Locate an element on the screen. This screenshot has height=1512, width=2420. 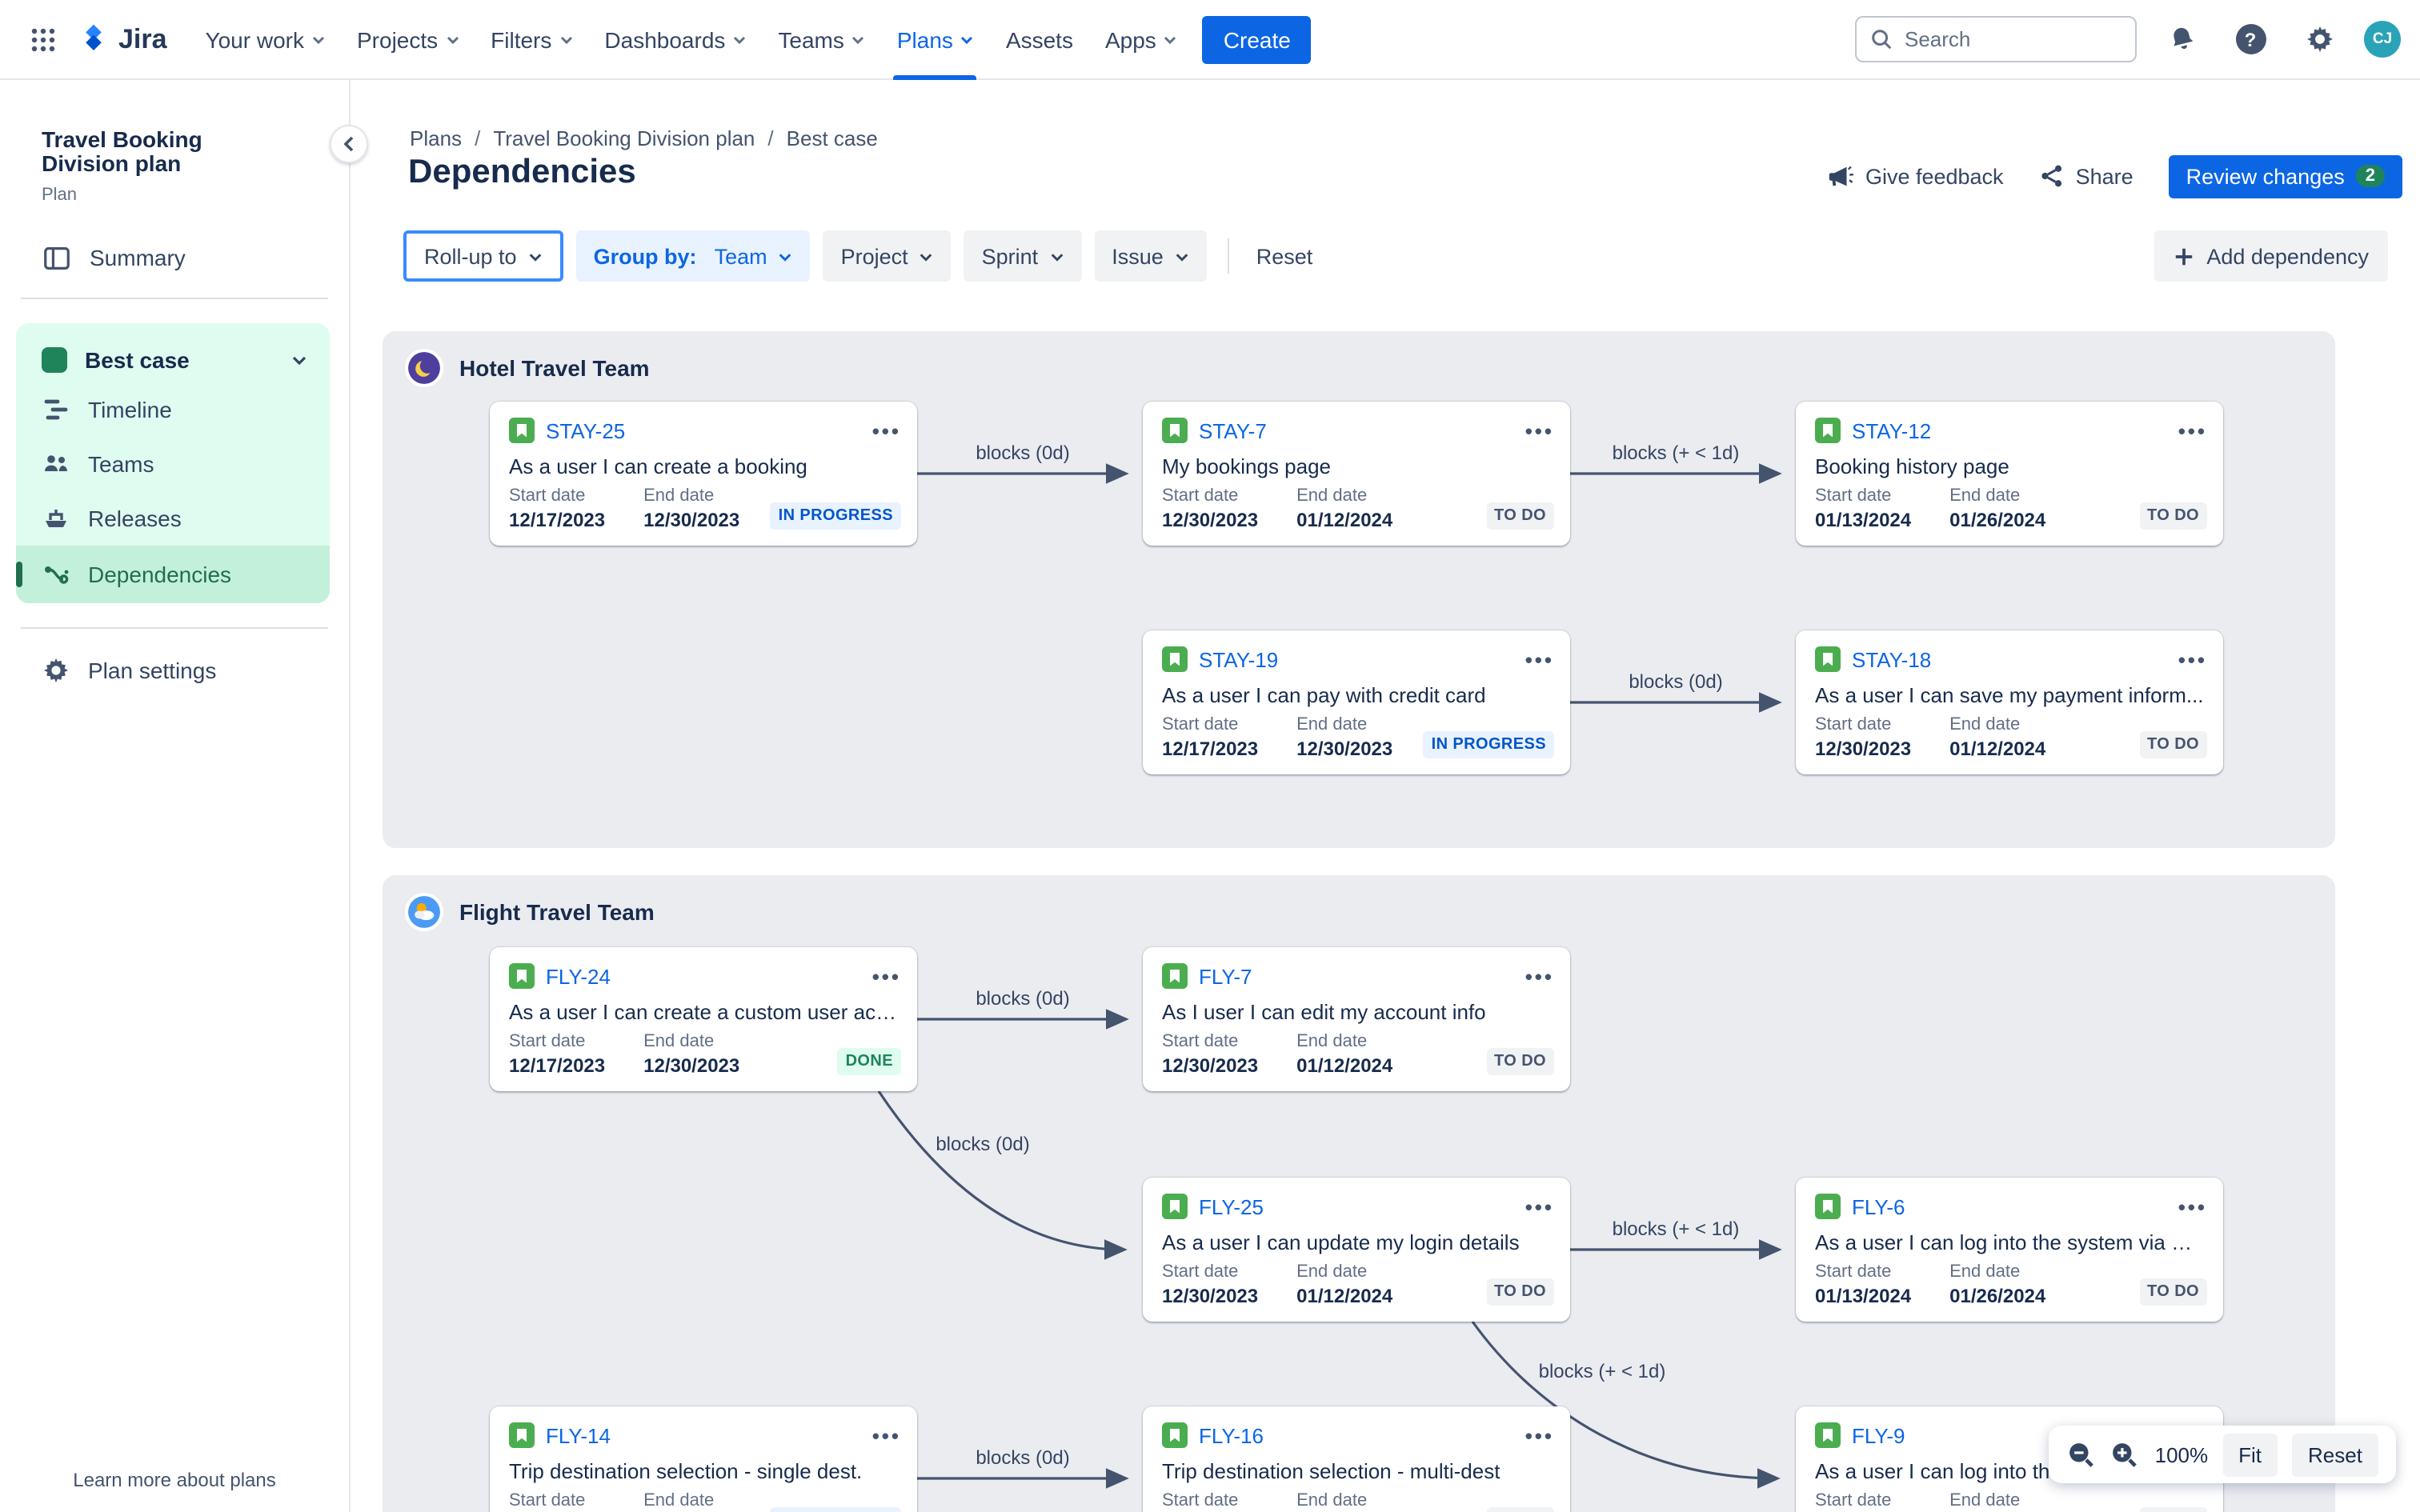
add-dependency-button: Add dependency is located at coordinates (2271, 256).